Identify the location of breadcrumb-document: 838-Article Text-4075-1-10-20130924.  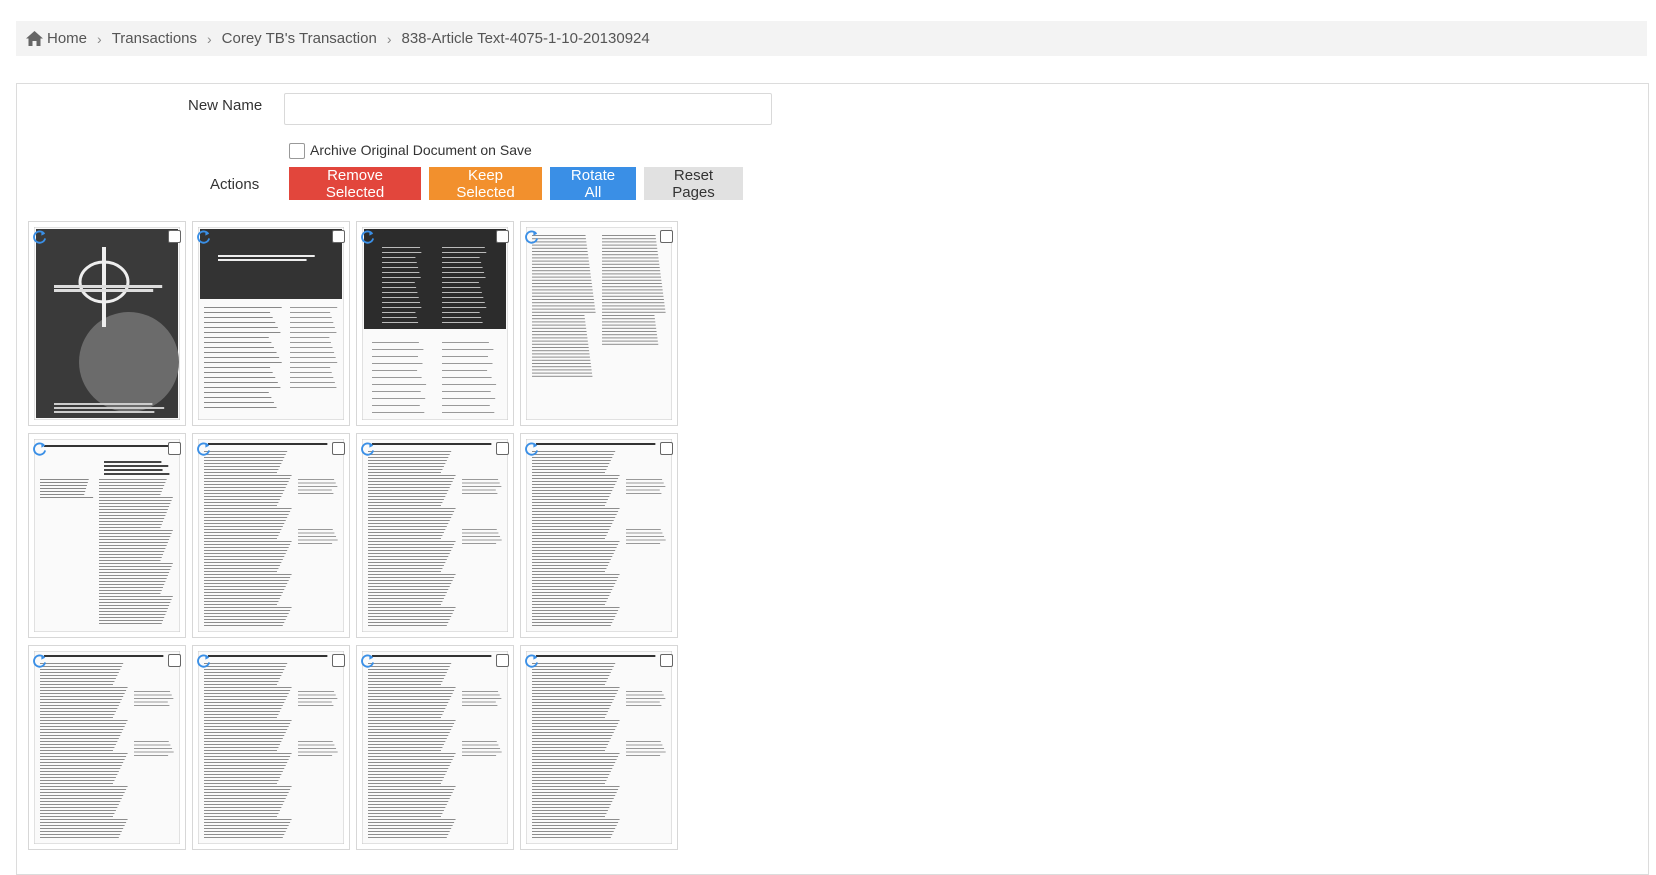
(525, 38).